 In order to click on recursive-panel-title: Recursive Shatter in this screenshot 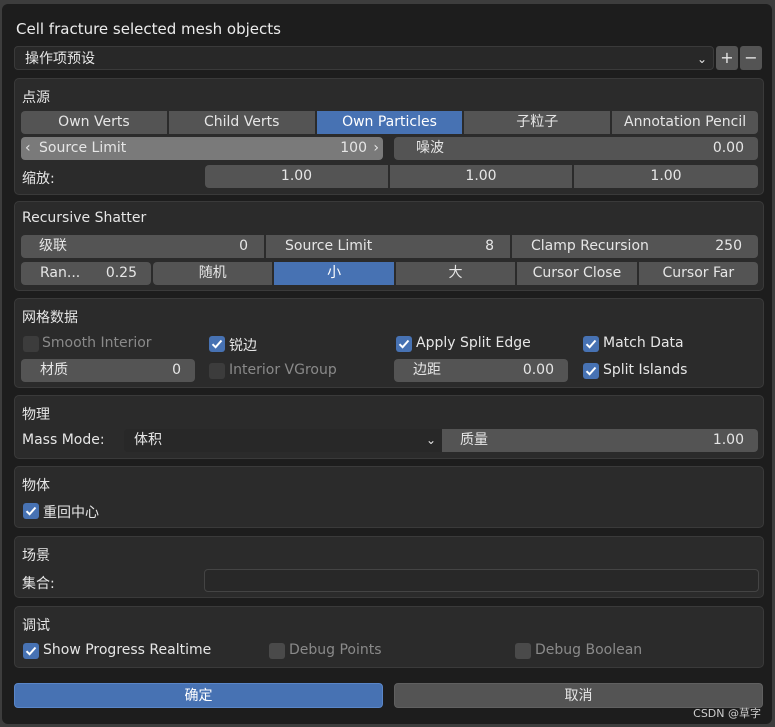, I will do `click(84, 218)`.